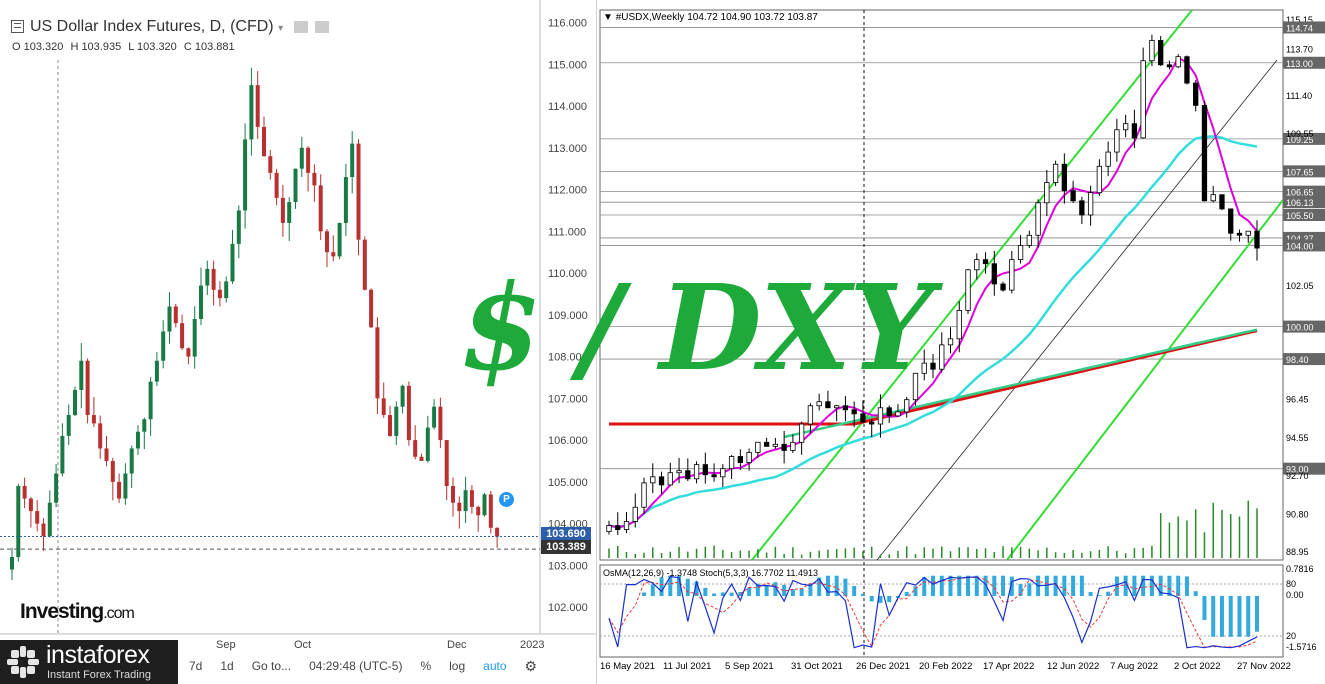  What do you see at coordinates (1301, 647) in the screenshot?
I see `indicator-tick-label: -1.5716` at bounding box center [1301, 647].